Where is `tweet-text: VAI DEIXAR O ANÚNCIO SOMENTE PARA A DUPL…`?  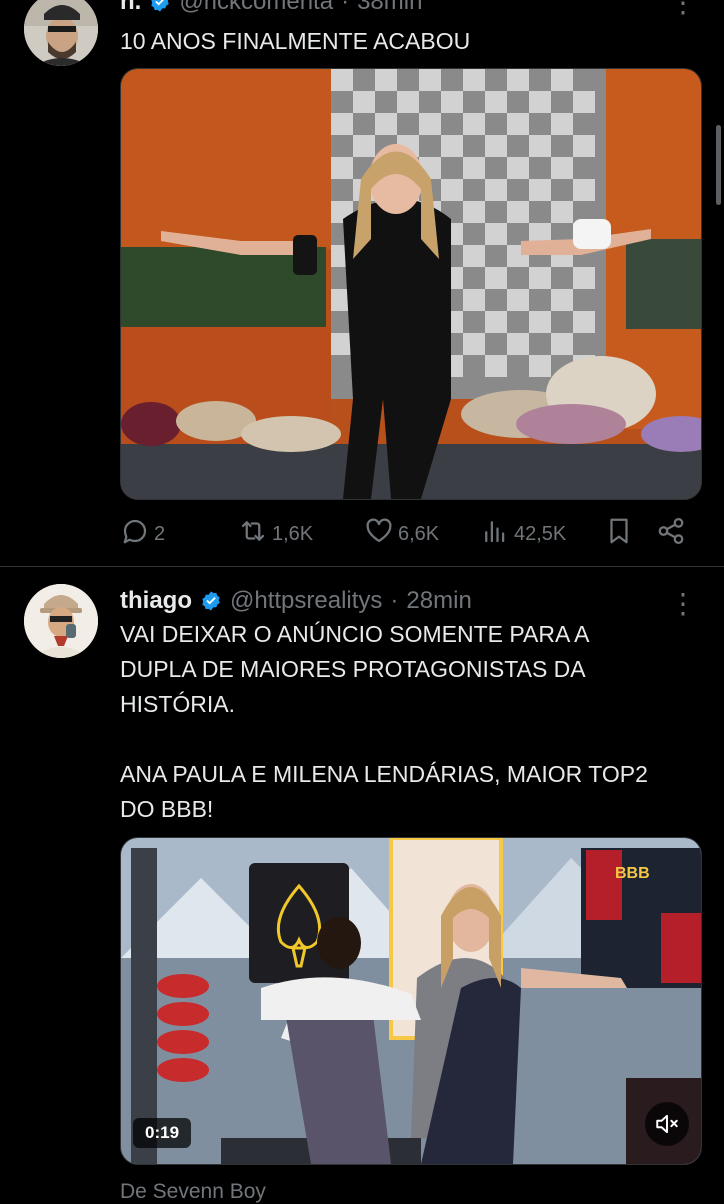 tweet-text: VAI DEIXAR O ANÚNCIO SOMENTE PARA A DUPL… is located at coordinates (384, 721).